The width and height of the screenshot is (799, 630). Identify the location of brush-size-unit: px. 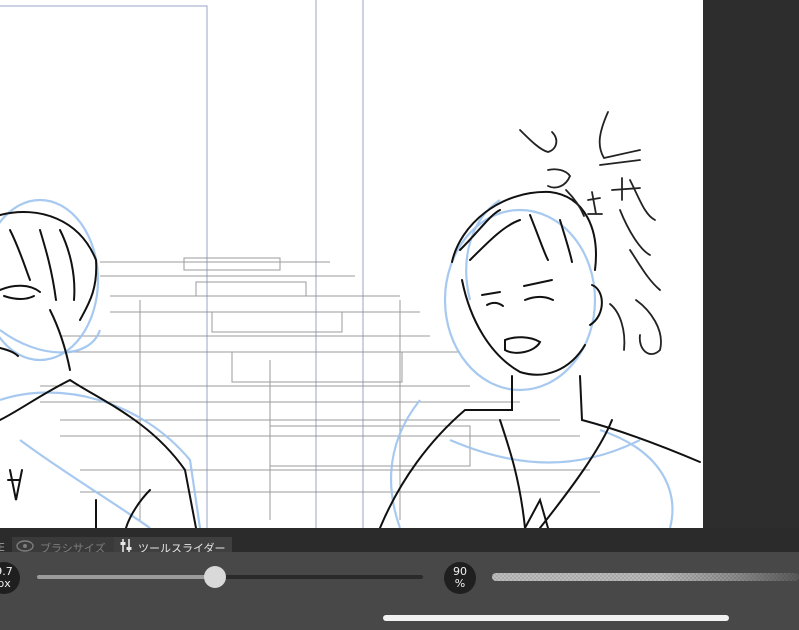
(5, 583).